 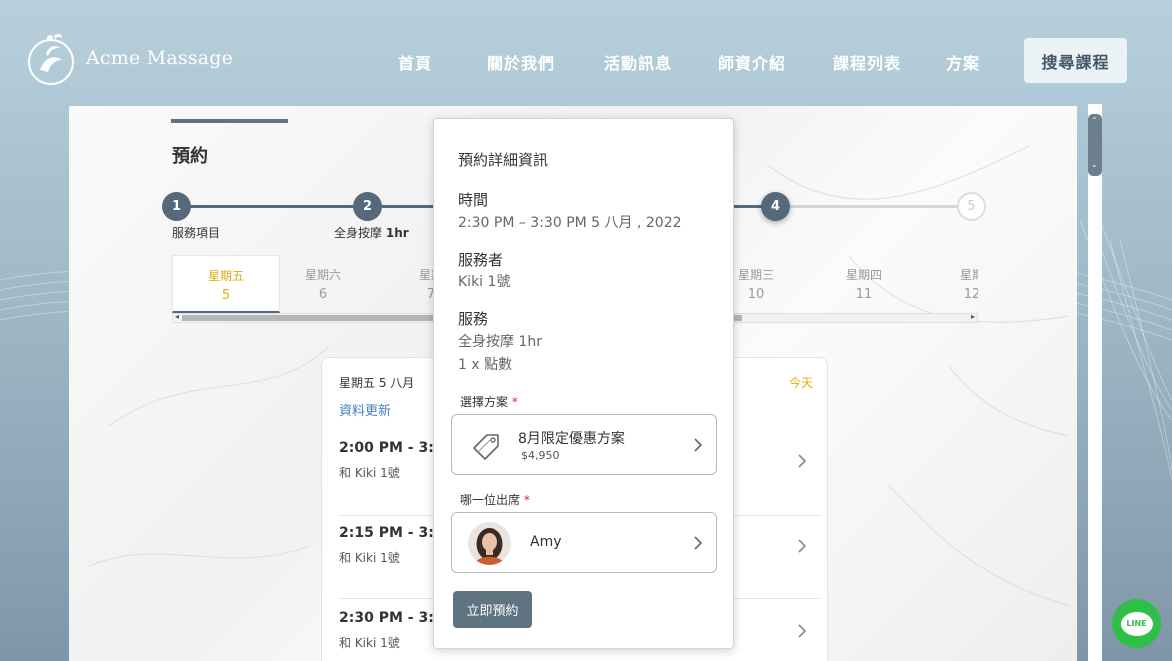 What do you see at coordinates (877, 206) in the screenshot?
I see `step-line-pending` at bounding box center [877, 206].